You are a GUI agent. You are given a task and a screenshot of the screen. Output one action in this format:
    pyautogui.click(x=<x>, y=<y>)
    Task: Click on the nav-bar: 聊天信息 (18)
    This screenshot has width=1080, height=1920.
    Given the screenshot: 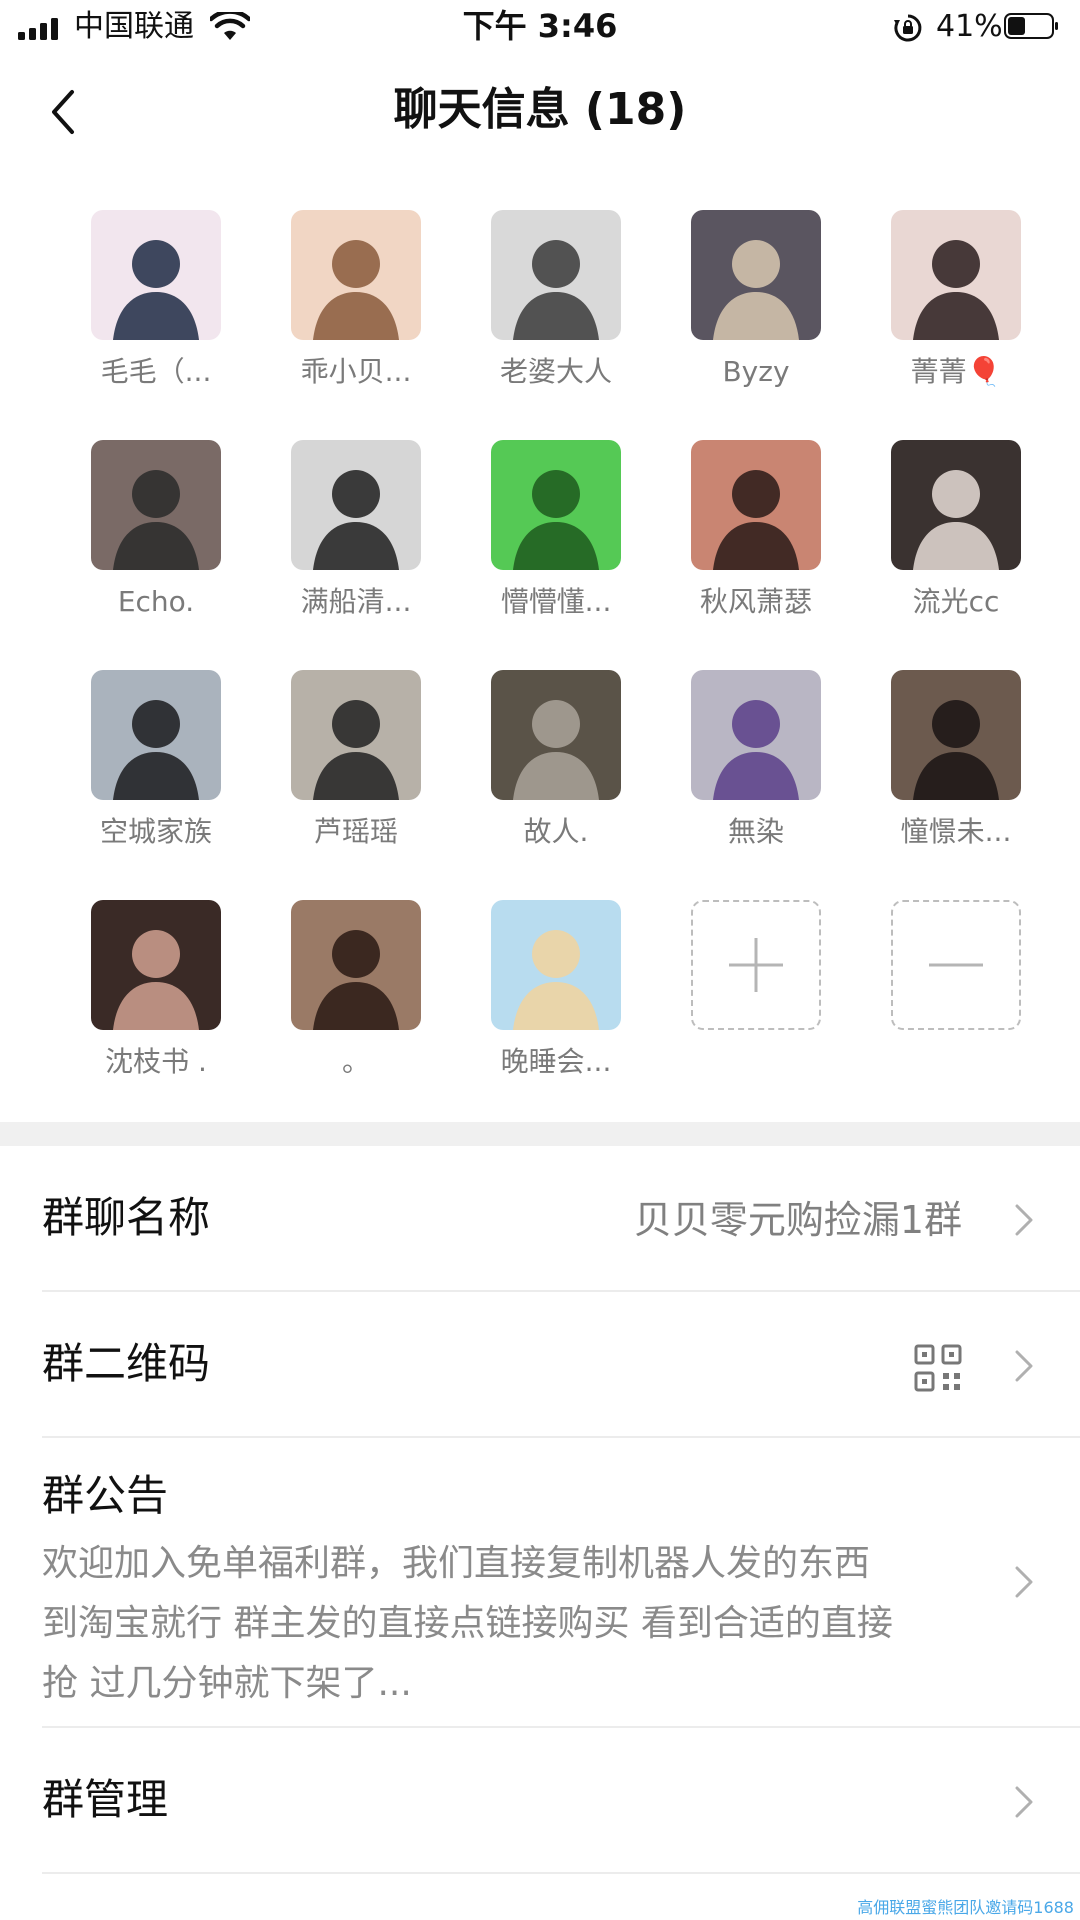 What is the action you would take?
    pyautogui.click(x=540, y=111)
    